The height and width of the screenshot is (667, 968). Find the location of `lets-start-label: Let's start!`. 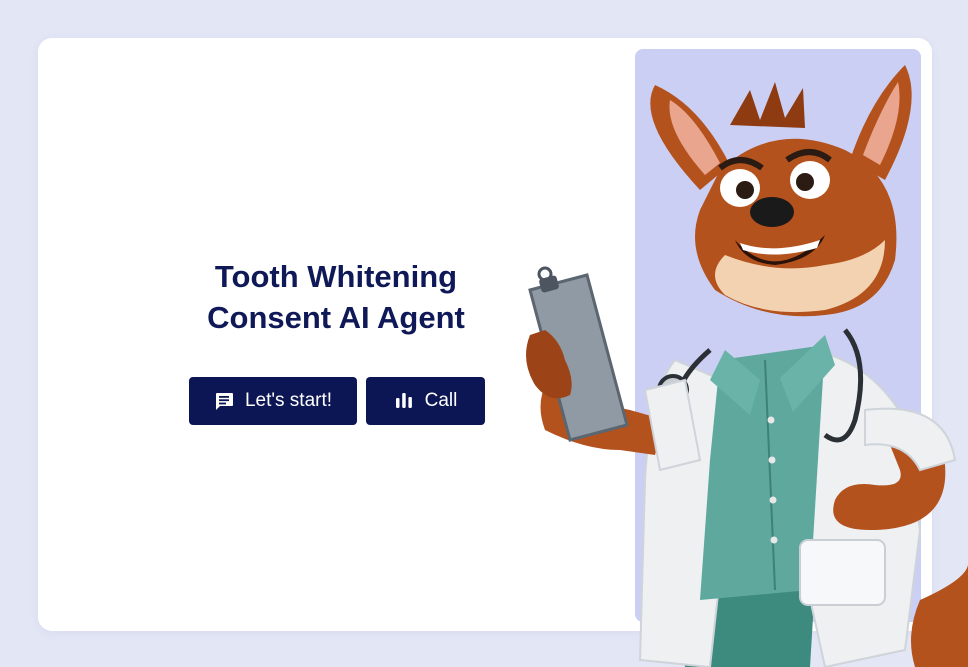

lets-start-label: Let's start! is located at coordinates (288, 400).